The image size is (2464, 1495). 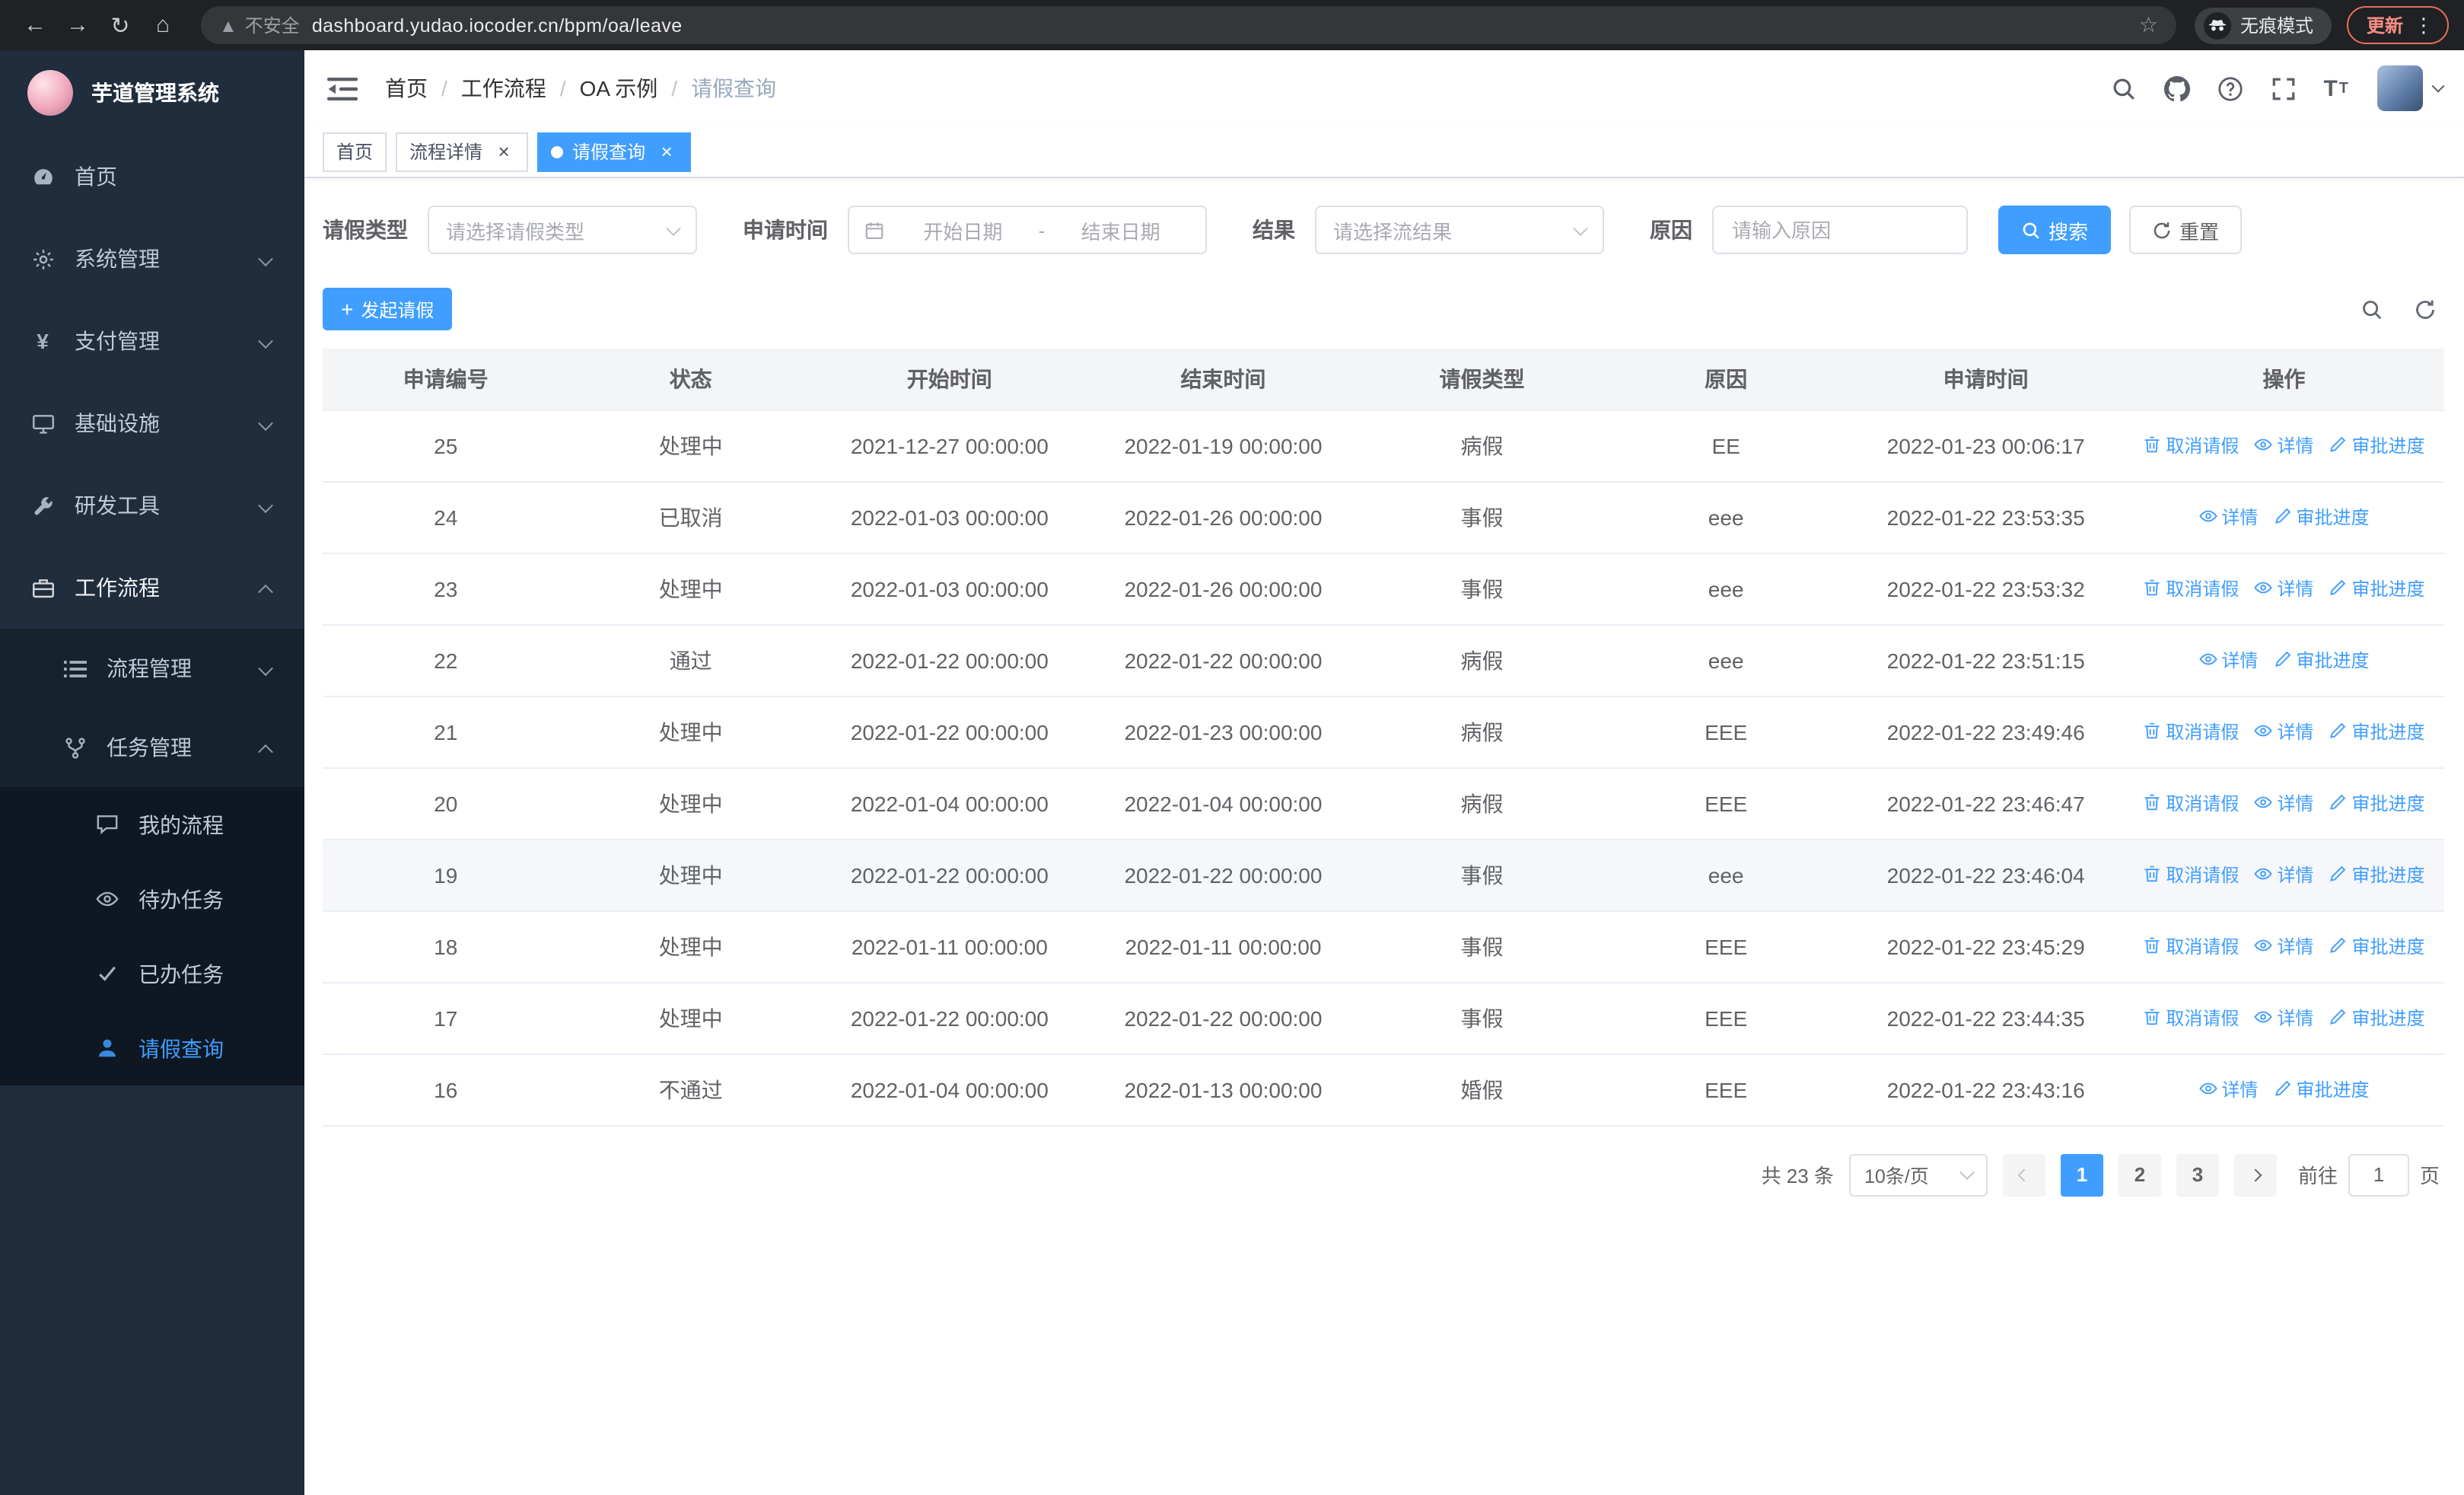 What do you see at coordinates (152, 177) in the screenshot?
I see `sidebar-item-home: 首页` at bounding box center [152, 177].